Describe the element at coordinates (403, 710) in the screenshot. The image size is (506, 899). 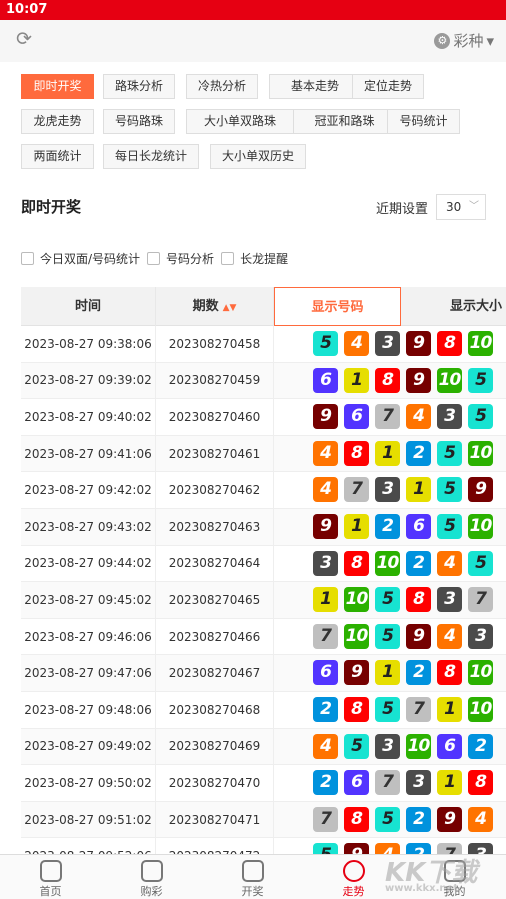
I see `draw-numbers: 2 8 5 7 1 10` at that location.